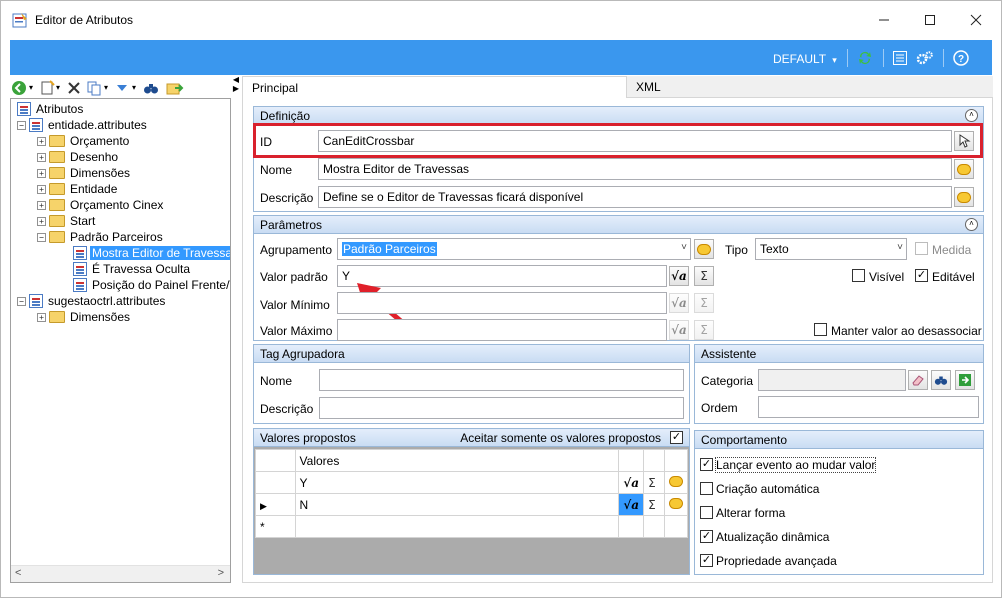 This screenshot has width=1002, height=598. Describe the element at coordinates (101, 205) in the screenshot. I see `tree-node-orcamento-cinex: + Orçamento Cinex` at that location.